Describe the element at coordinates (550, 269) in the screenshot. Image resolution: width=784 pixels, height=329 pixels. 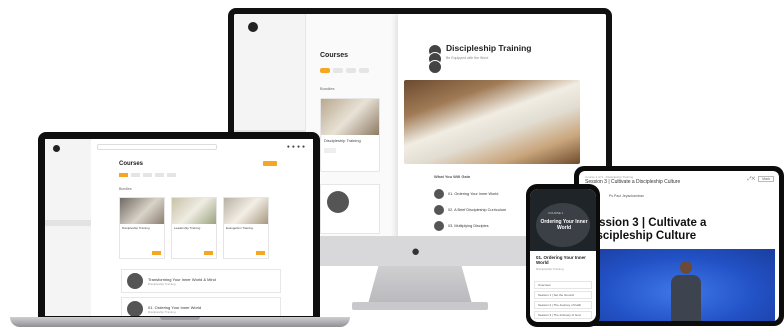
I see `lesson-subtitle: Discipleship Training` at that location.